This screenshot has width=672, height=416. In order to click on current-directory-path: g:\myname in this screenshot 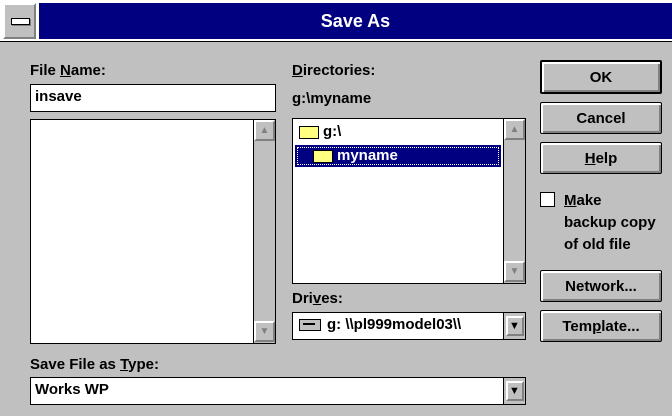, I will do `click(332, 98)`.